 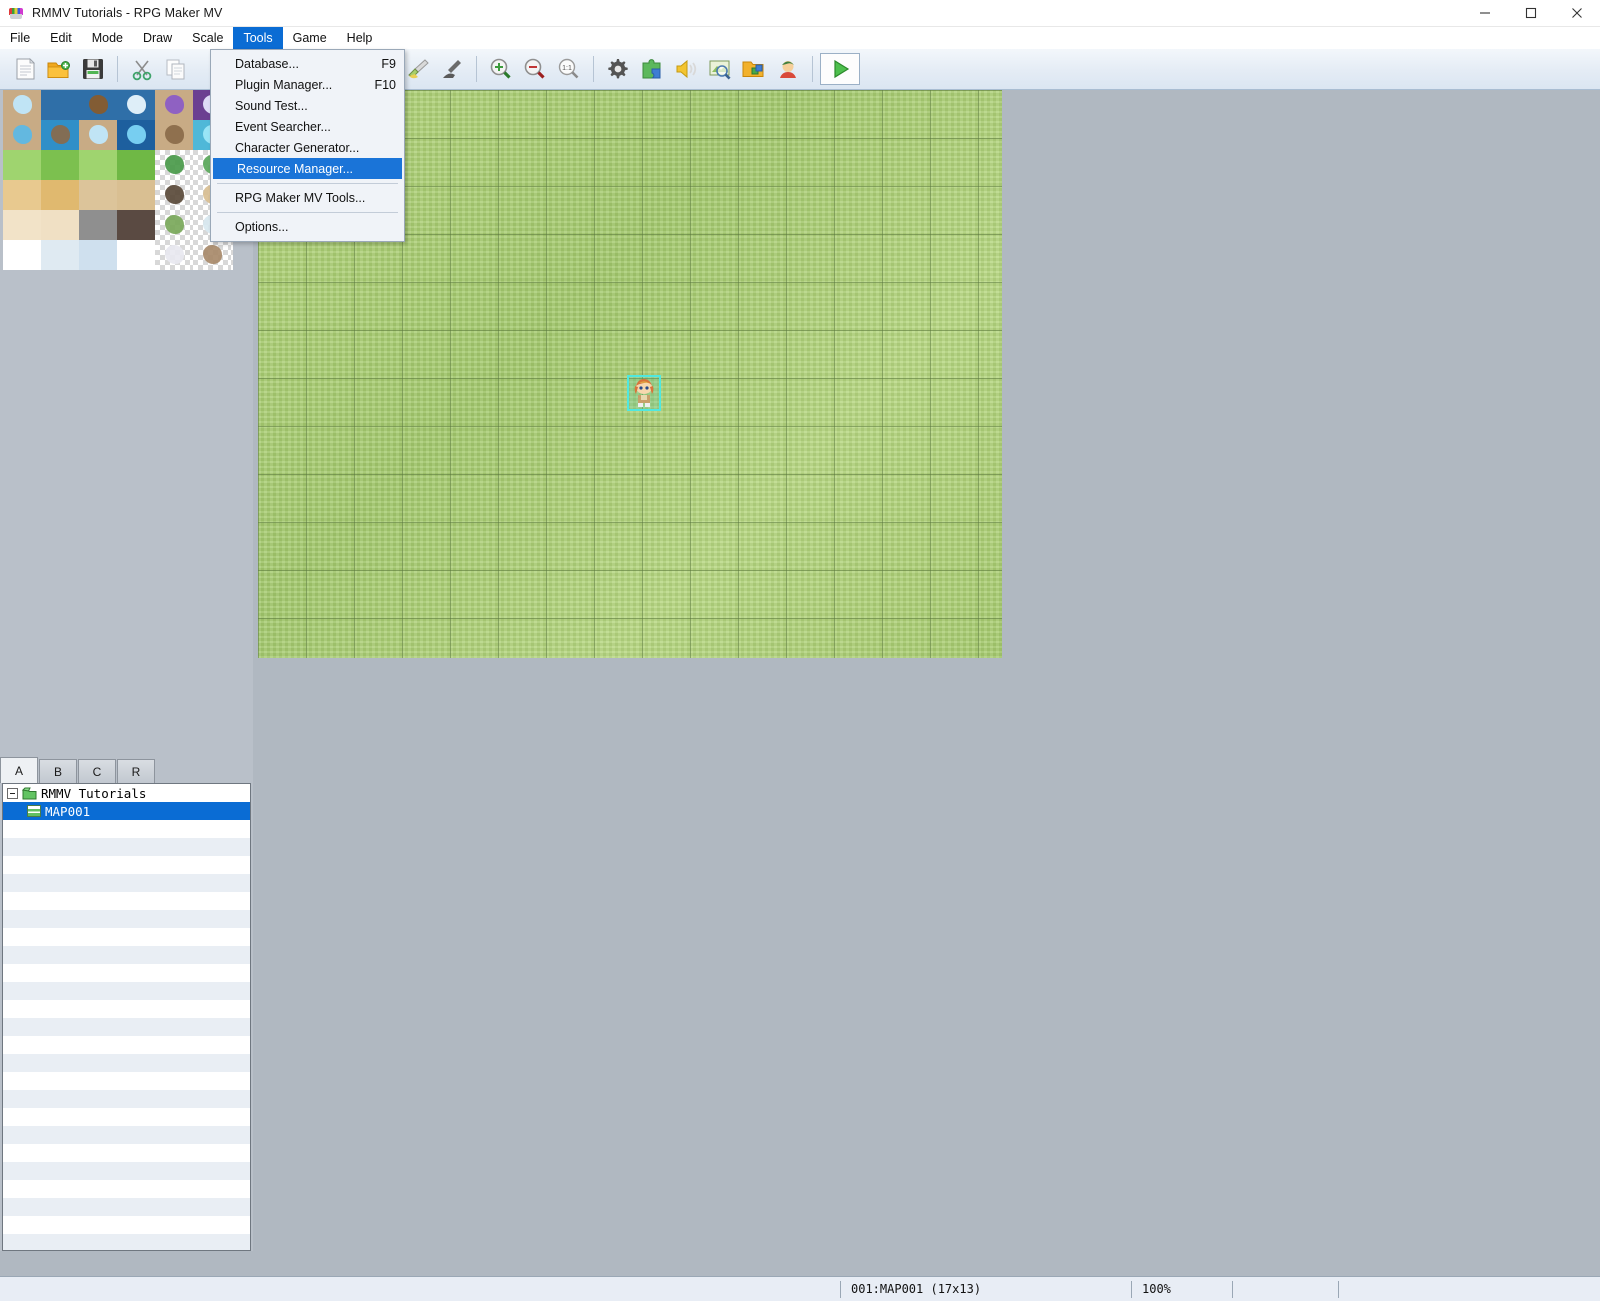 I want to click on window-title: RMMV Tutorials - RPG Maker MV, so click(x=127, y=13).